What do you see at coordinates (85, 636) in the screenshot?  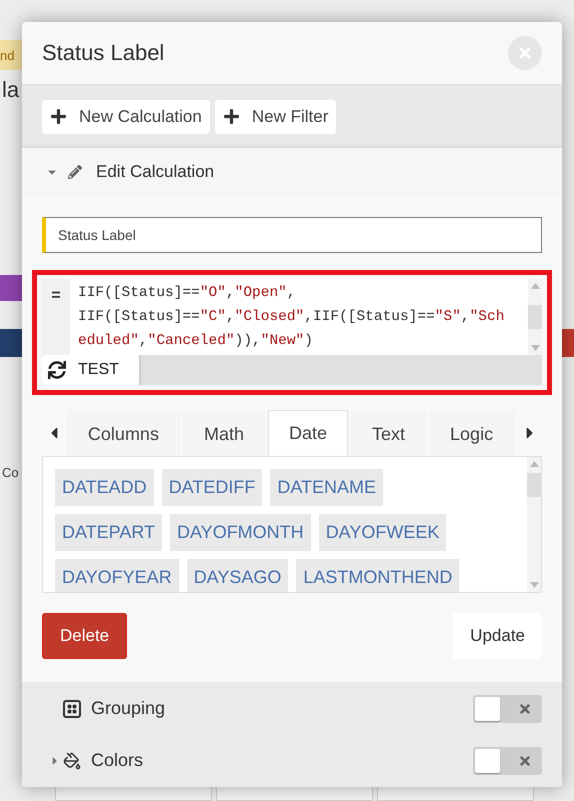 I see `delete-button: Delete` at bounding box center [85, 636].